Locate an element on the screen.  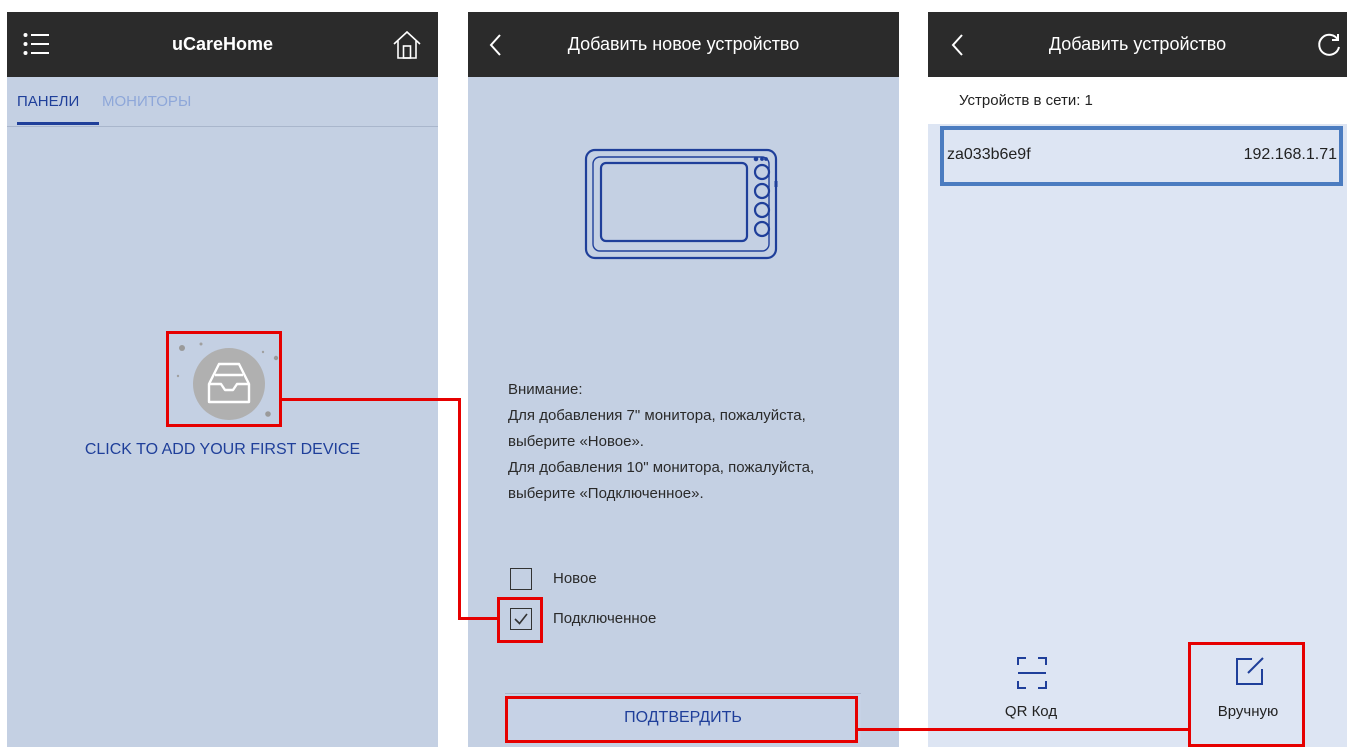
tab-bar: ПАНЕЛИ МОНИТОРЫ is located at coordinates (222, 102).